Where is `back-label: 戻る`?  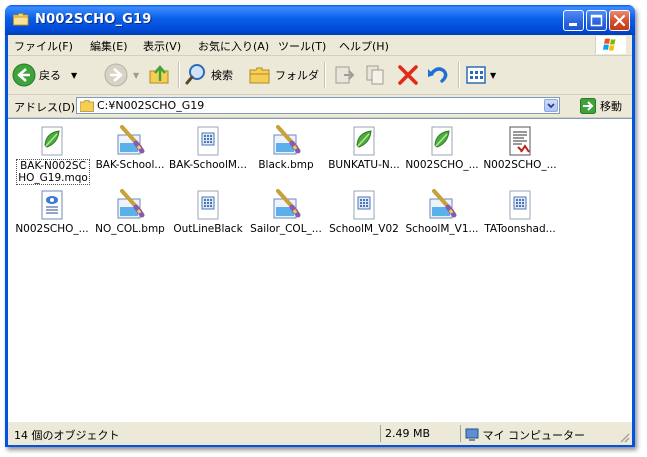
back-label: 戻る is located at coordinates (50, 75).